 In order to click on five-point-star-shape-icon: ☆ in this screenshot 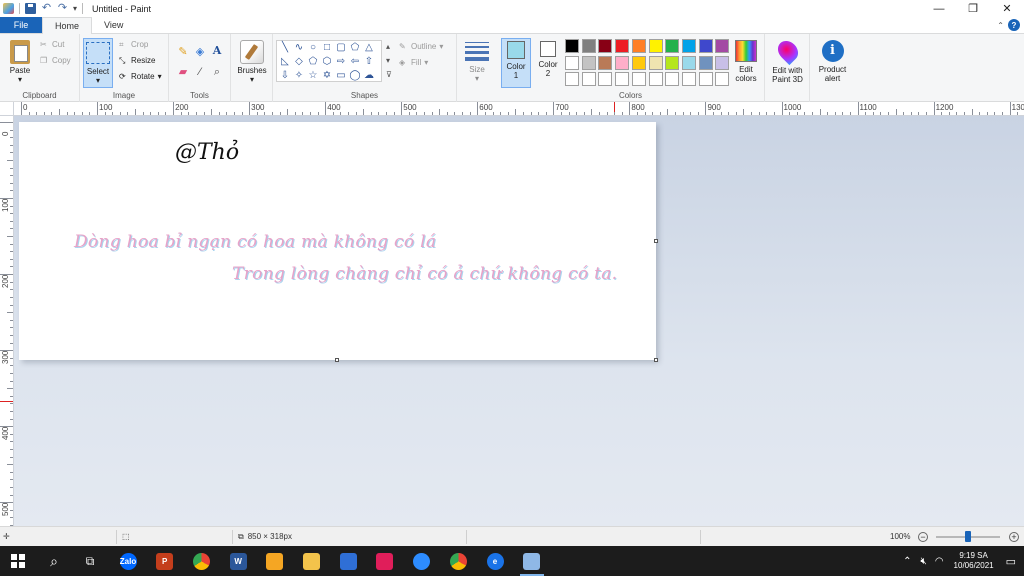, I will do `click(313, 75)`.